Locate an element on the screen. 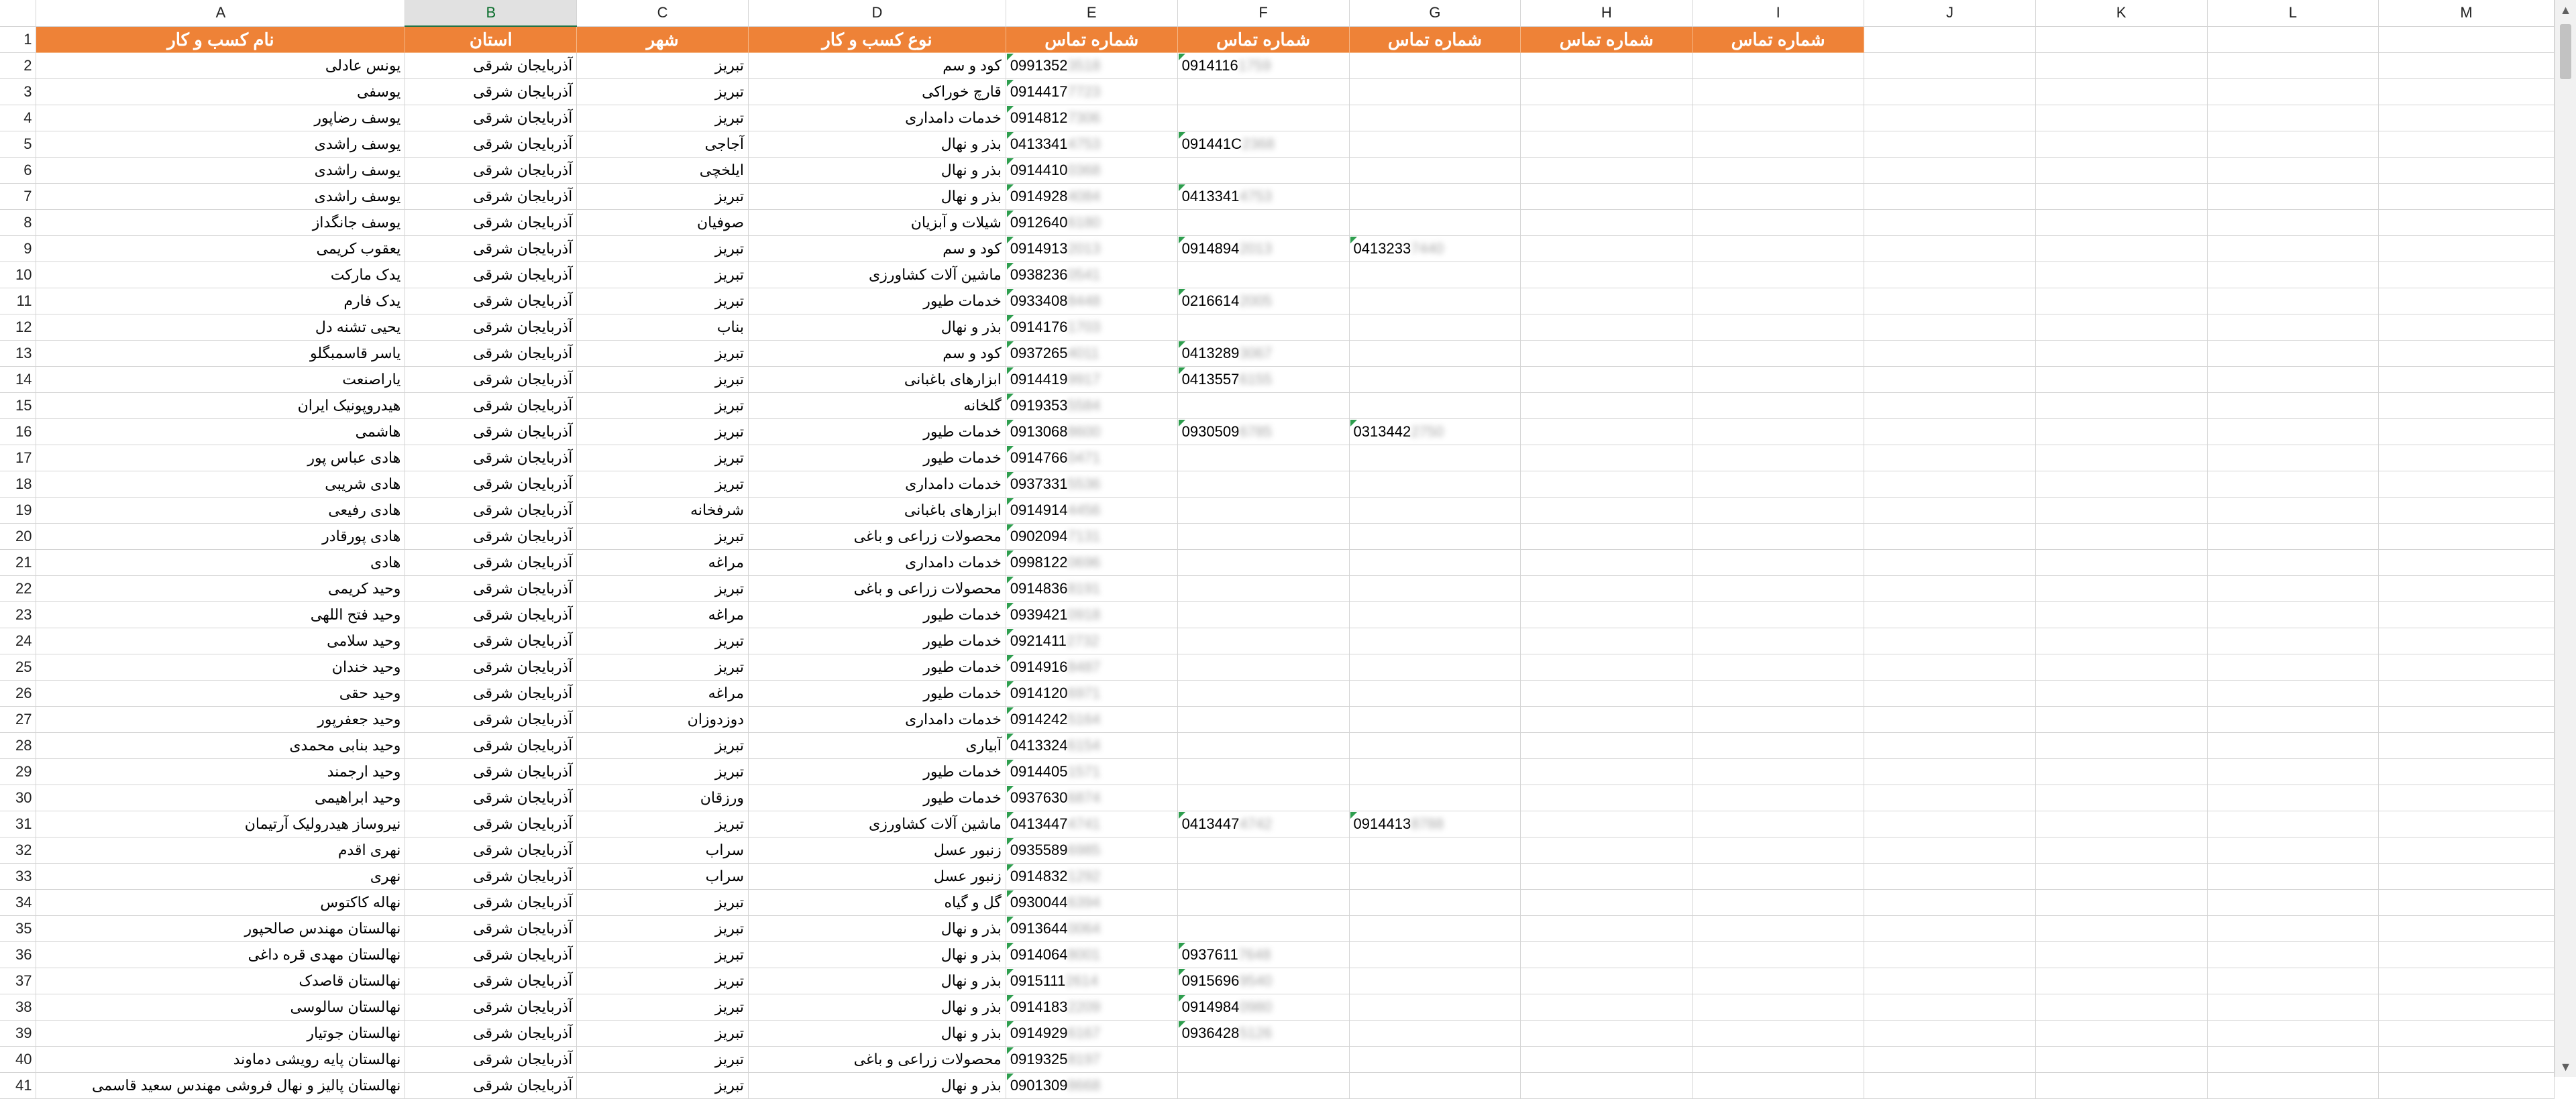 The width and height of the screenshot is (2576, 1099). cell-phone-1: 09382360541 is located at coordinates (1092, 275).